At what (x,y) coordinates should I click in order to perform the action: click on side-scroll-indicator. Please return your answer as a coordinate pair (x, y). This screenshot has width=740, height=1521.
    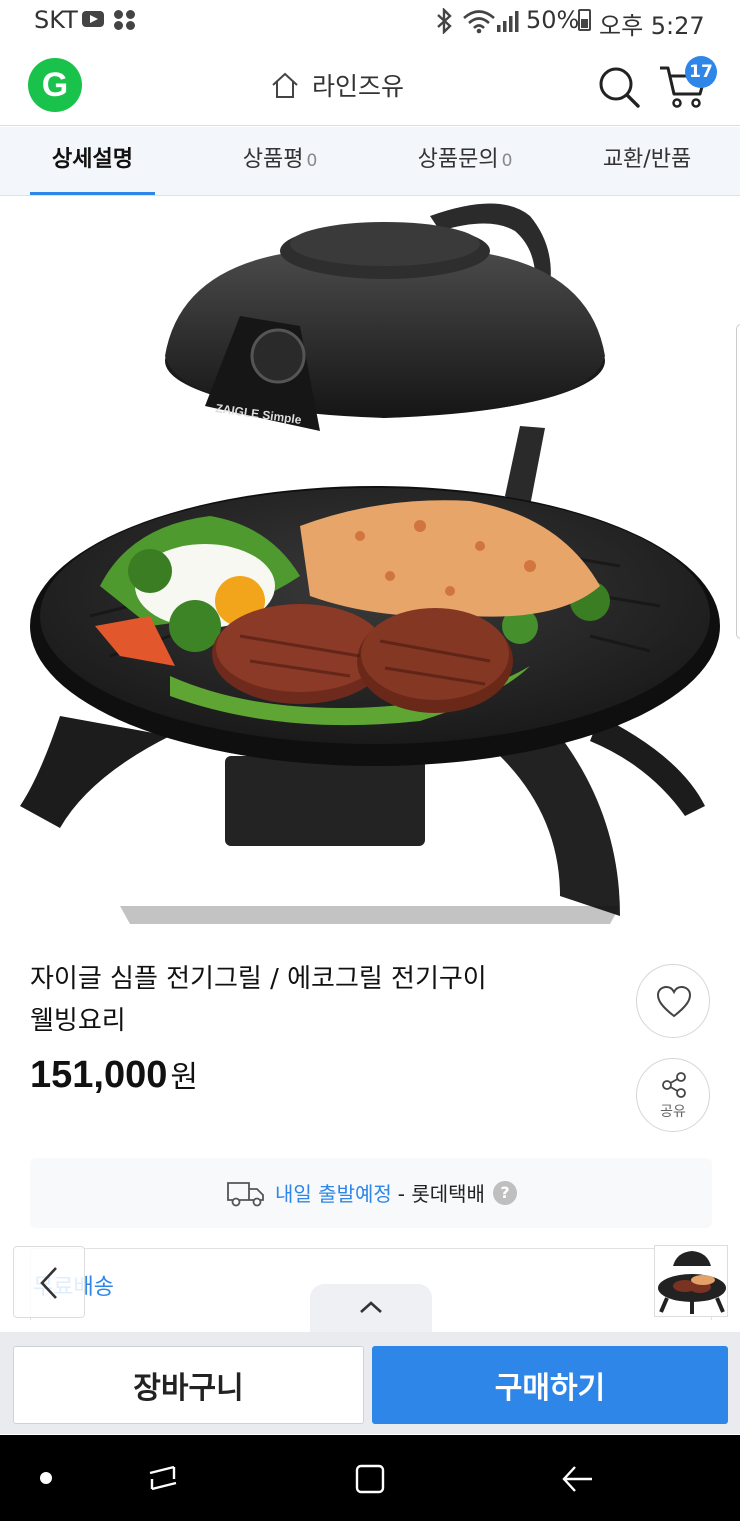
    Looking at the image, I should click on (738, 481).